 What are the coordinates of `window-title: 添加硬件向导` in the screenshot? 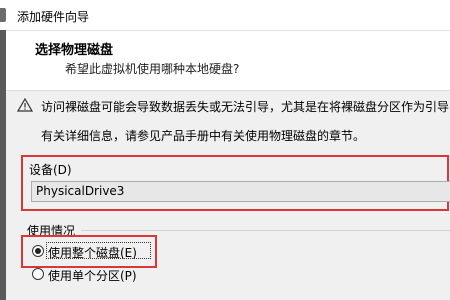 It's located at (53, 17).